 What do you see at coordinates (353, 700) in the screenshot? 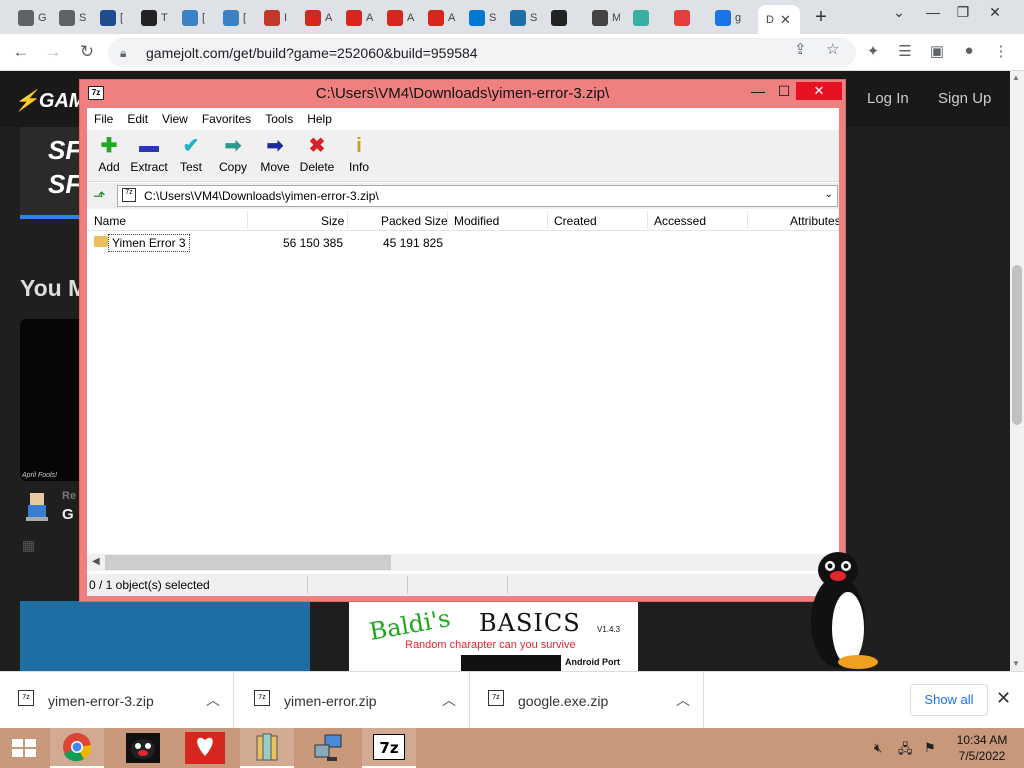
I see `download-item: 7z yimen-error.zip ︿` at bounding box center [353, 700].